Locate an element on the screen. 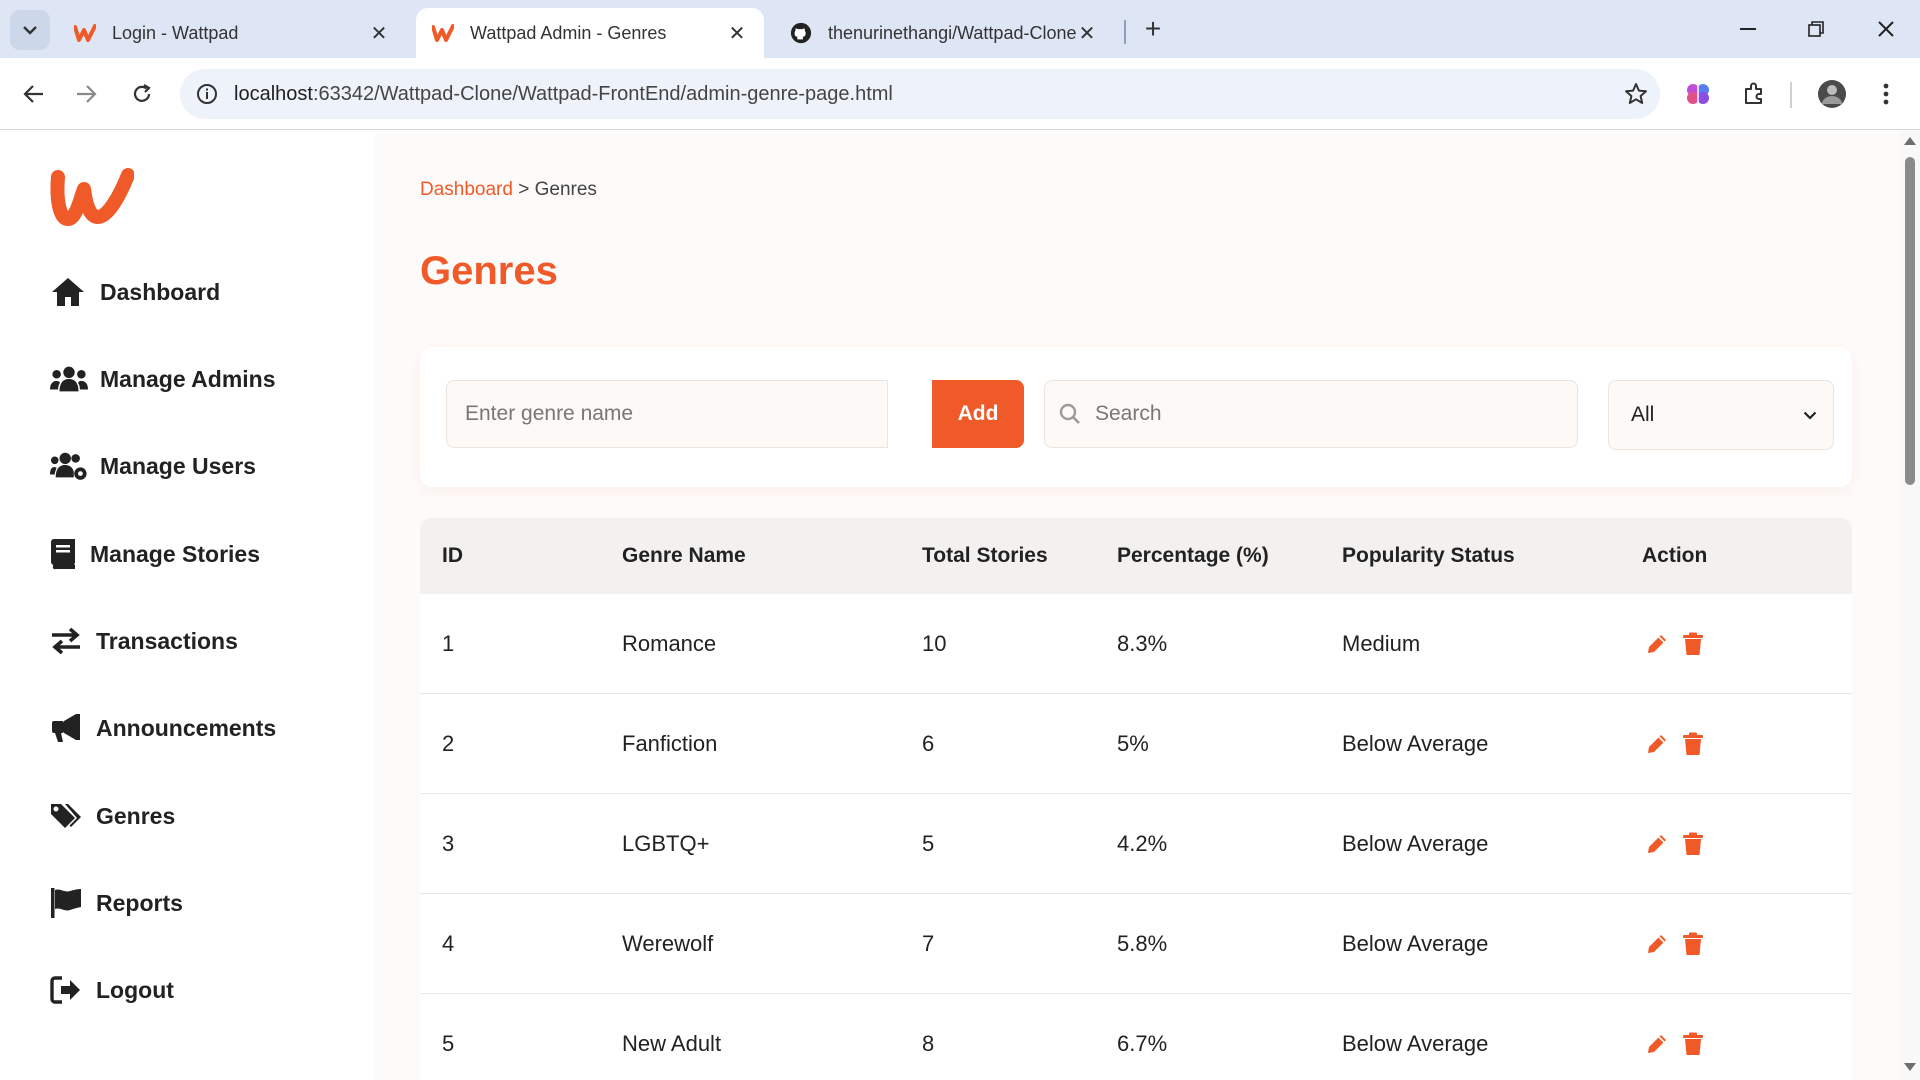 The image size is (1920, 1080). sidebar-item-manage-stories: Manage Stories is located at coordinates (155, 554).